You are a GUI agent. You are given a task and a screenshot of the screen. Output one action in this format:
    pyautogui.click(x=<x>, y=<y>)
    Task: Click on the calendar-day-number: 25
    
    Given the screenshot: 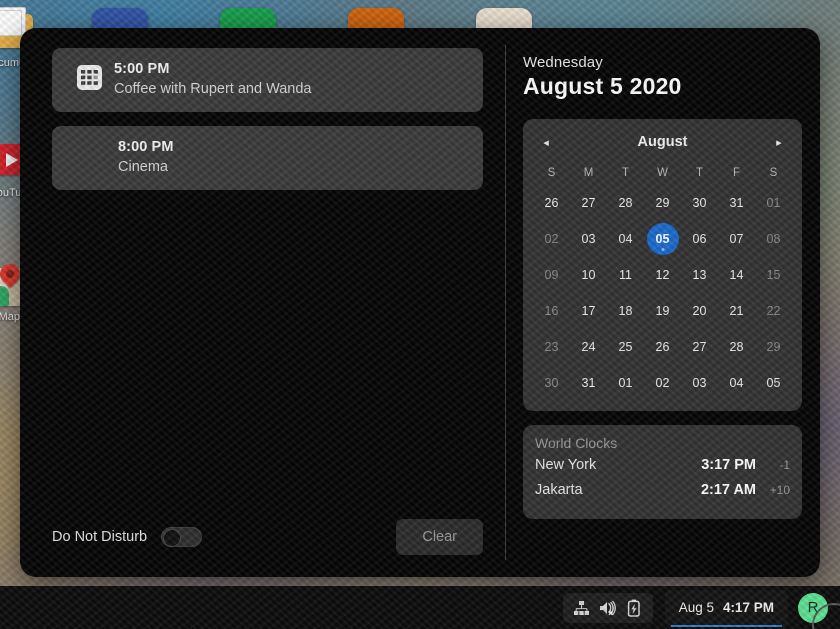 What is the action you would take?
    pyautogui.click(x=625, y=347)
    